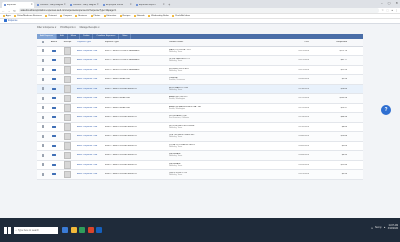 The image size is (400, 242). I want to click on taskbar-search: ⌕ Type here to search, so click(36, 230).